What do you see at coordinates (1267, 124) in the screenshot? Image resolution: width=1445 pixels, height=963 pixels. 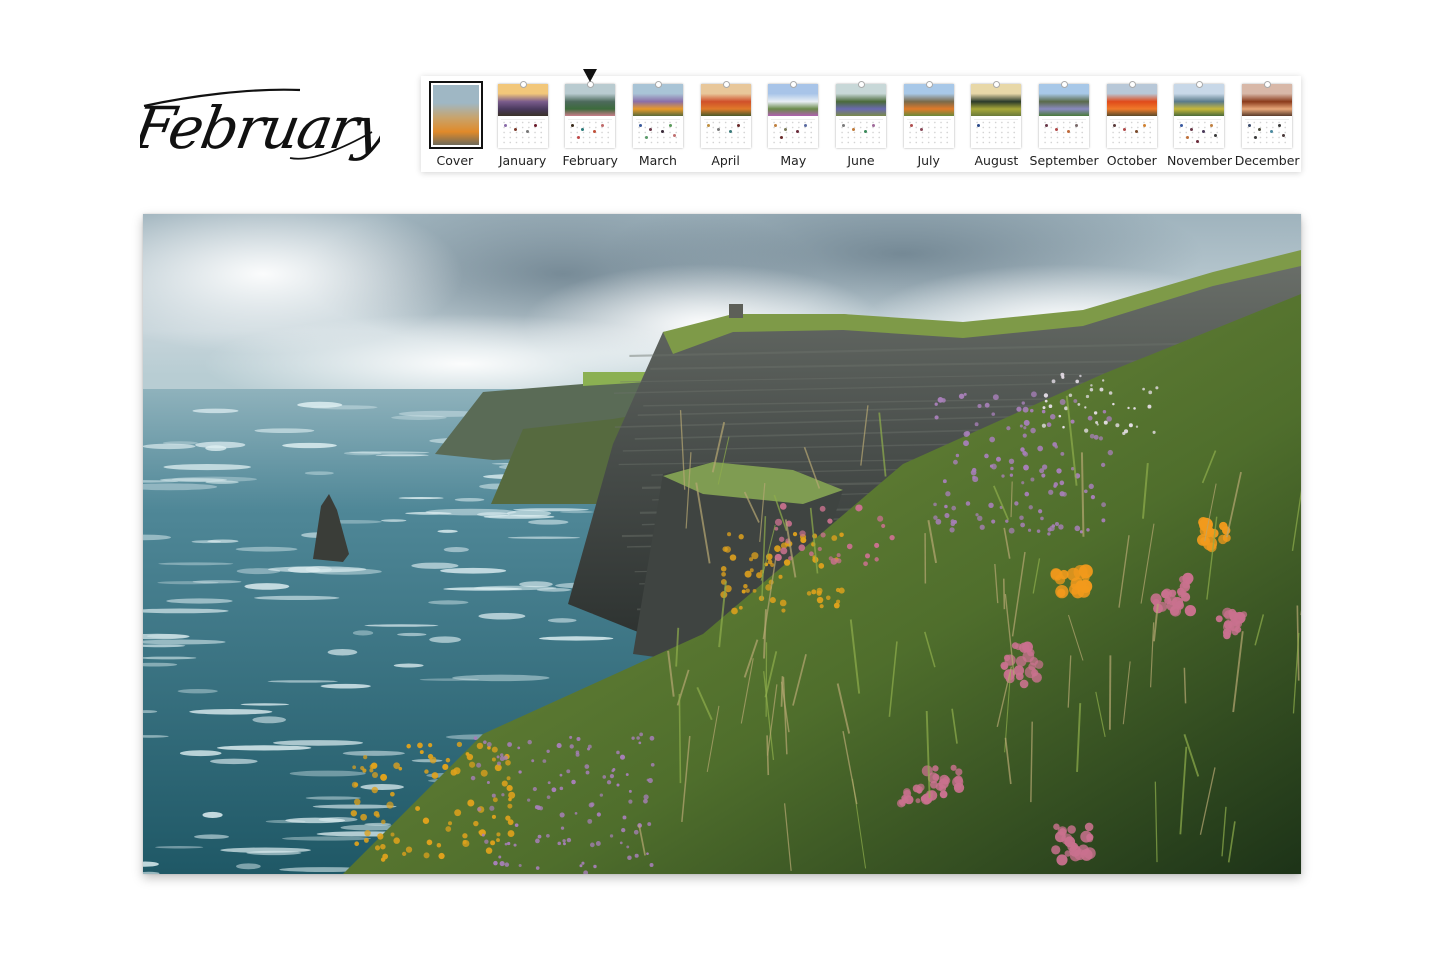 I see `month-thumbnail-december: December` at bounding box center [1267, 124].